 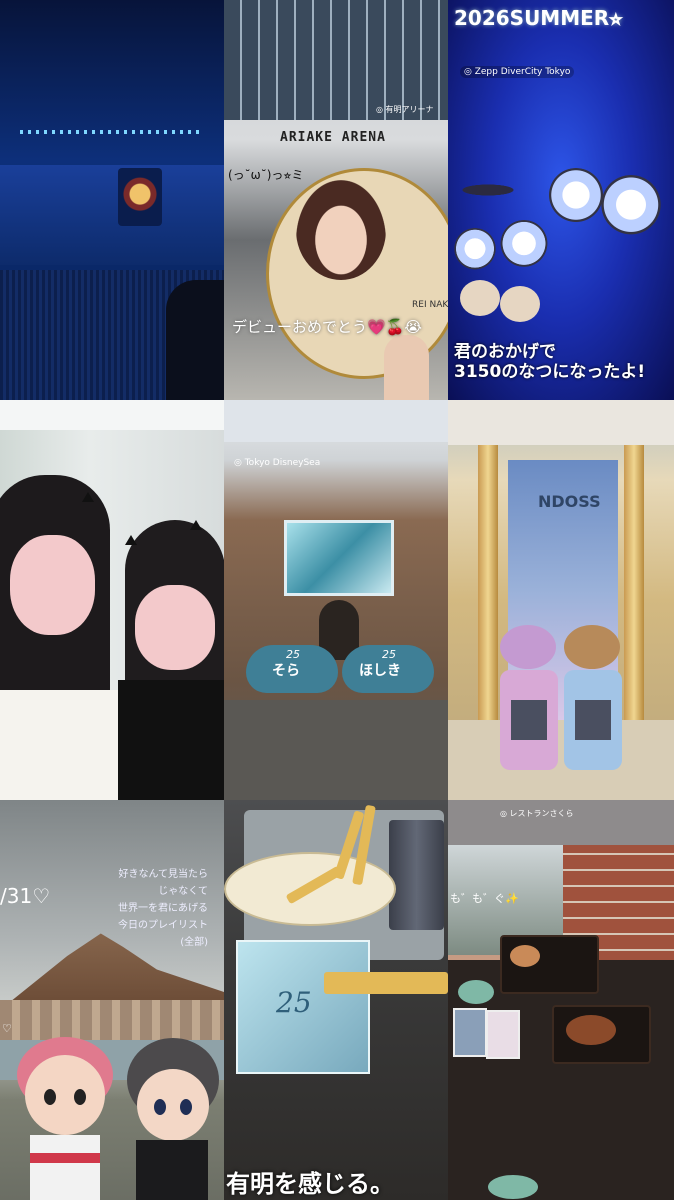 I want to click on story-title: 2026SUMMER⭐︎, so click(x=538, y=18).